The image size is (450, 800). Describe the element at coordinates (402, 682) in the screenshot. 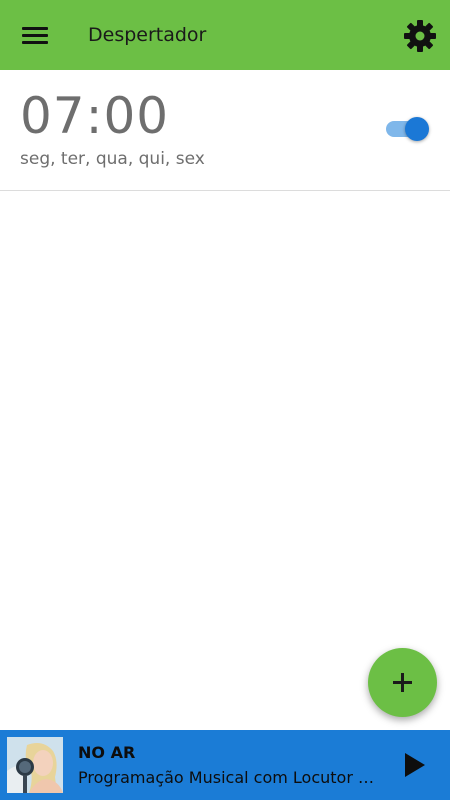

I see `add-alarm-button` at that location.